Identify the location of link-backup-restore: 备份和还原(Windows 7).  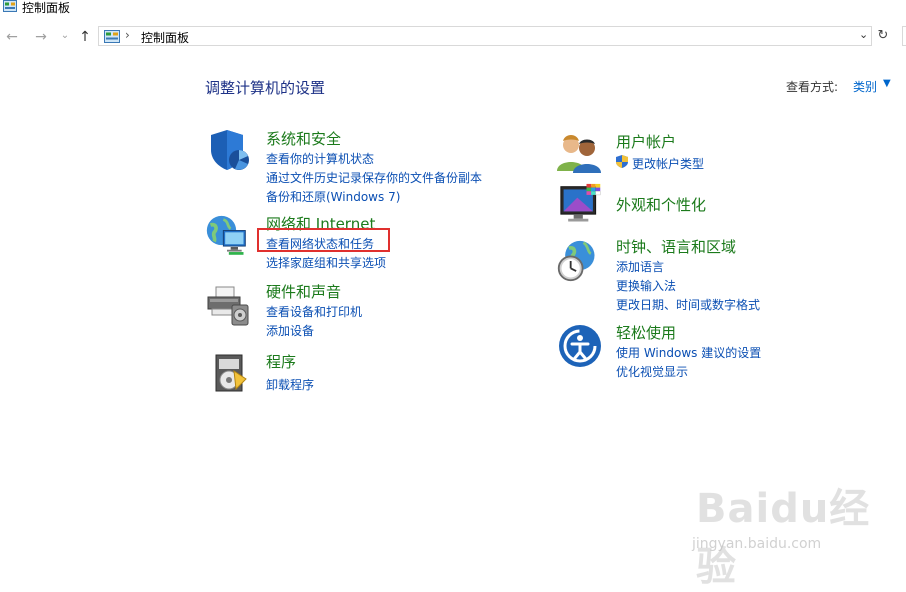
(333, 196).